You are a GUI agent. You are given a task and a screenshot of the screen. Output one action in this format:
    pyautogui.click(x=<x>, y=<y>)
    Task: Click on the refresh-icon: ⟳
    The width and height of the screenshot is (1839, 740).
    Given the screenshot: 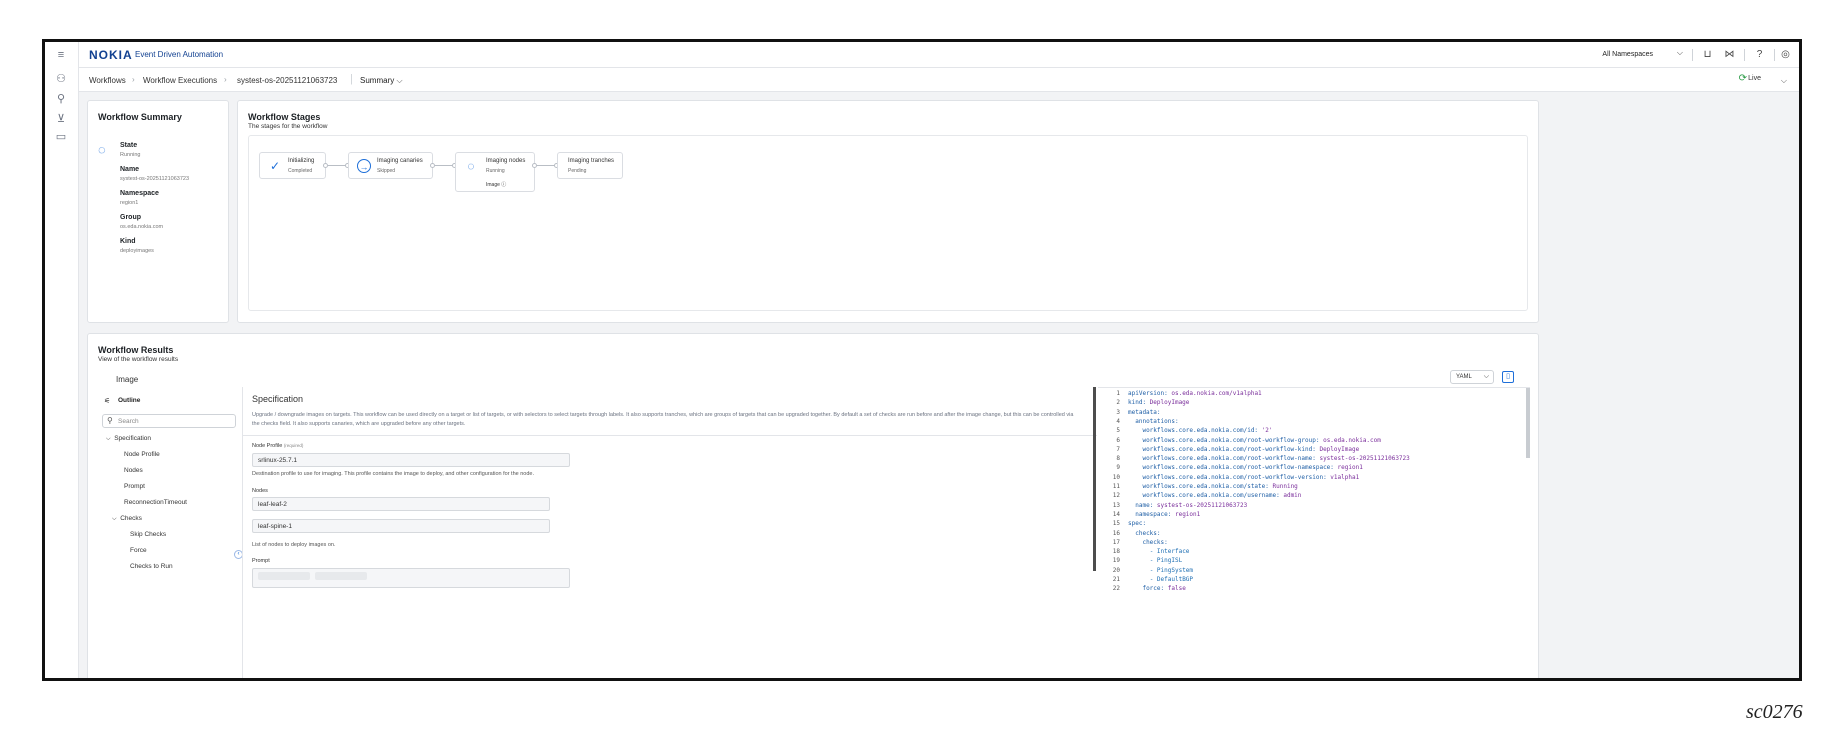 What is the action you would take?
    pyautogui.click(x=1743, y=78)
    